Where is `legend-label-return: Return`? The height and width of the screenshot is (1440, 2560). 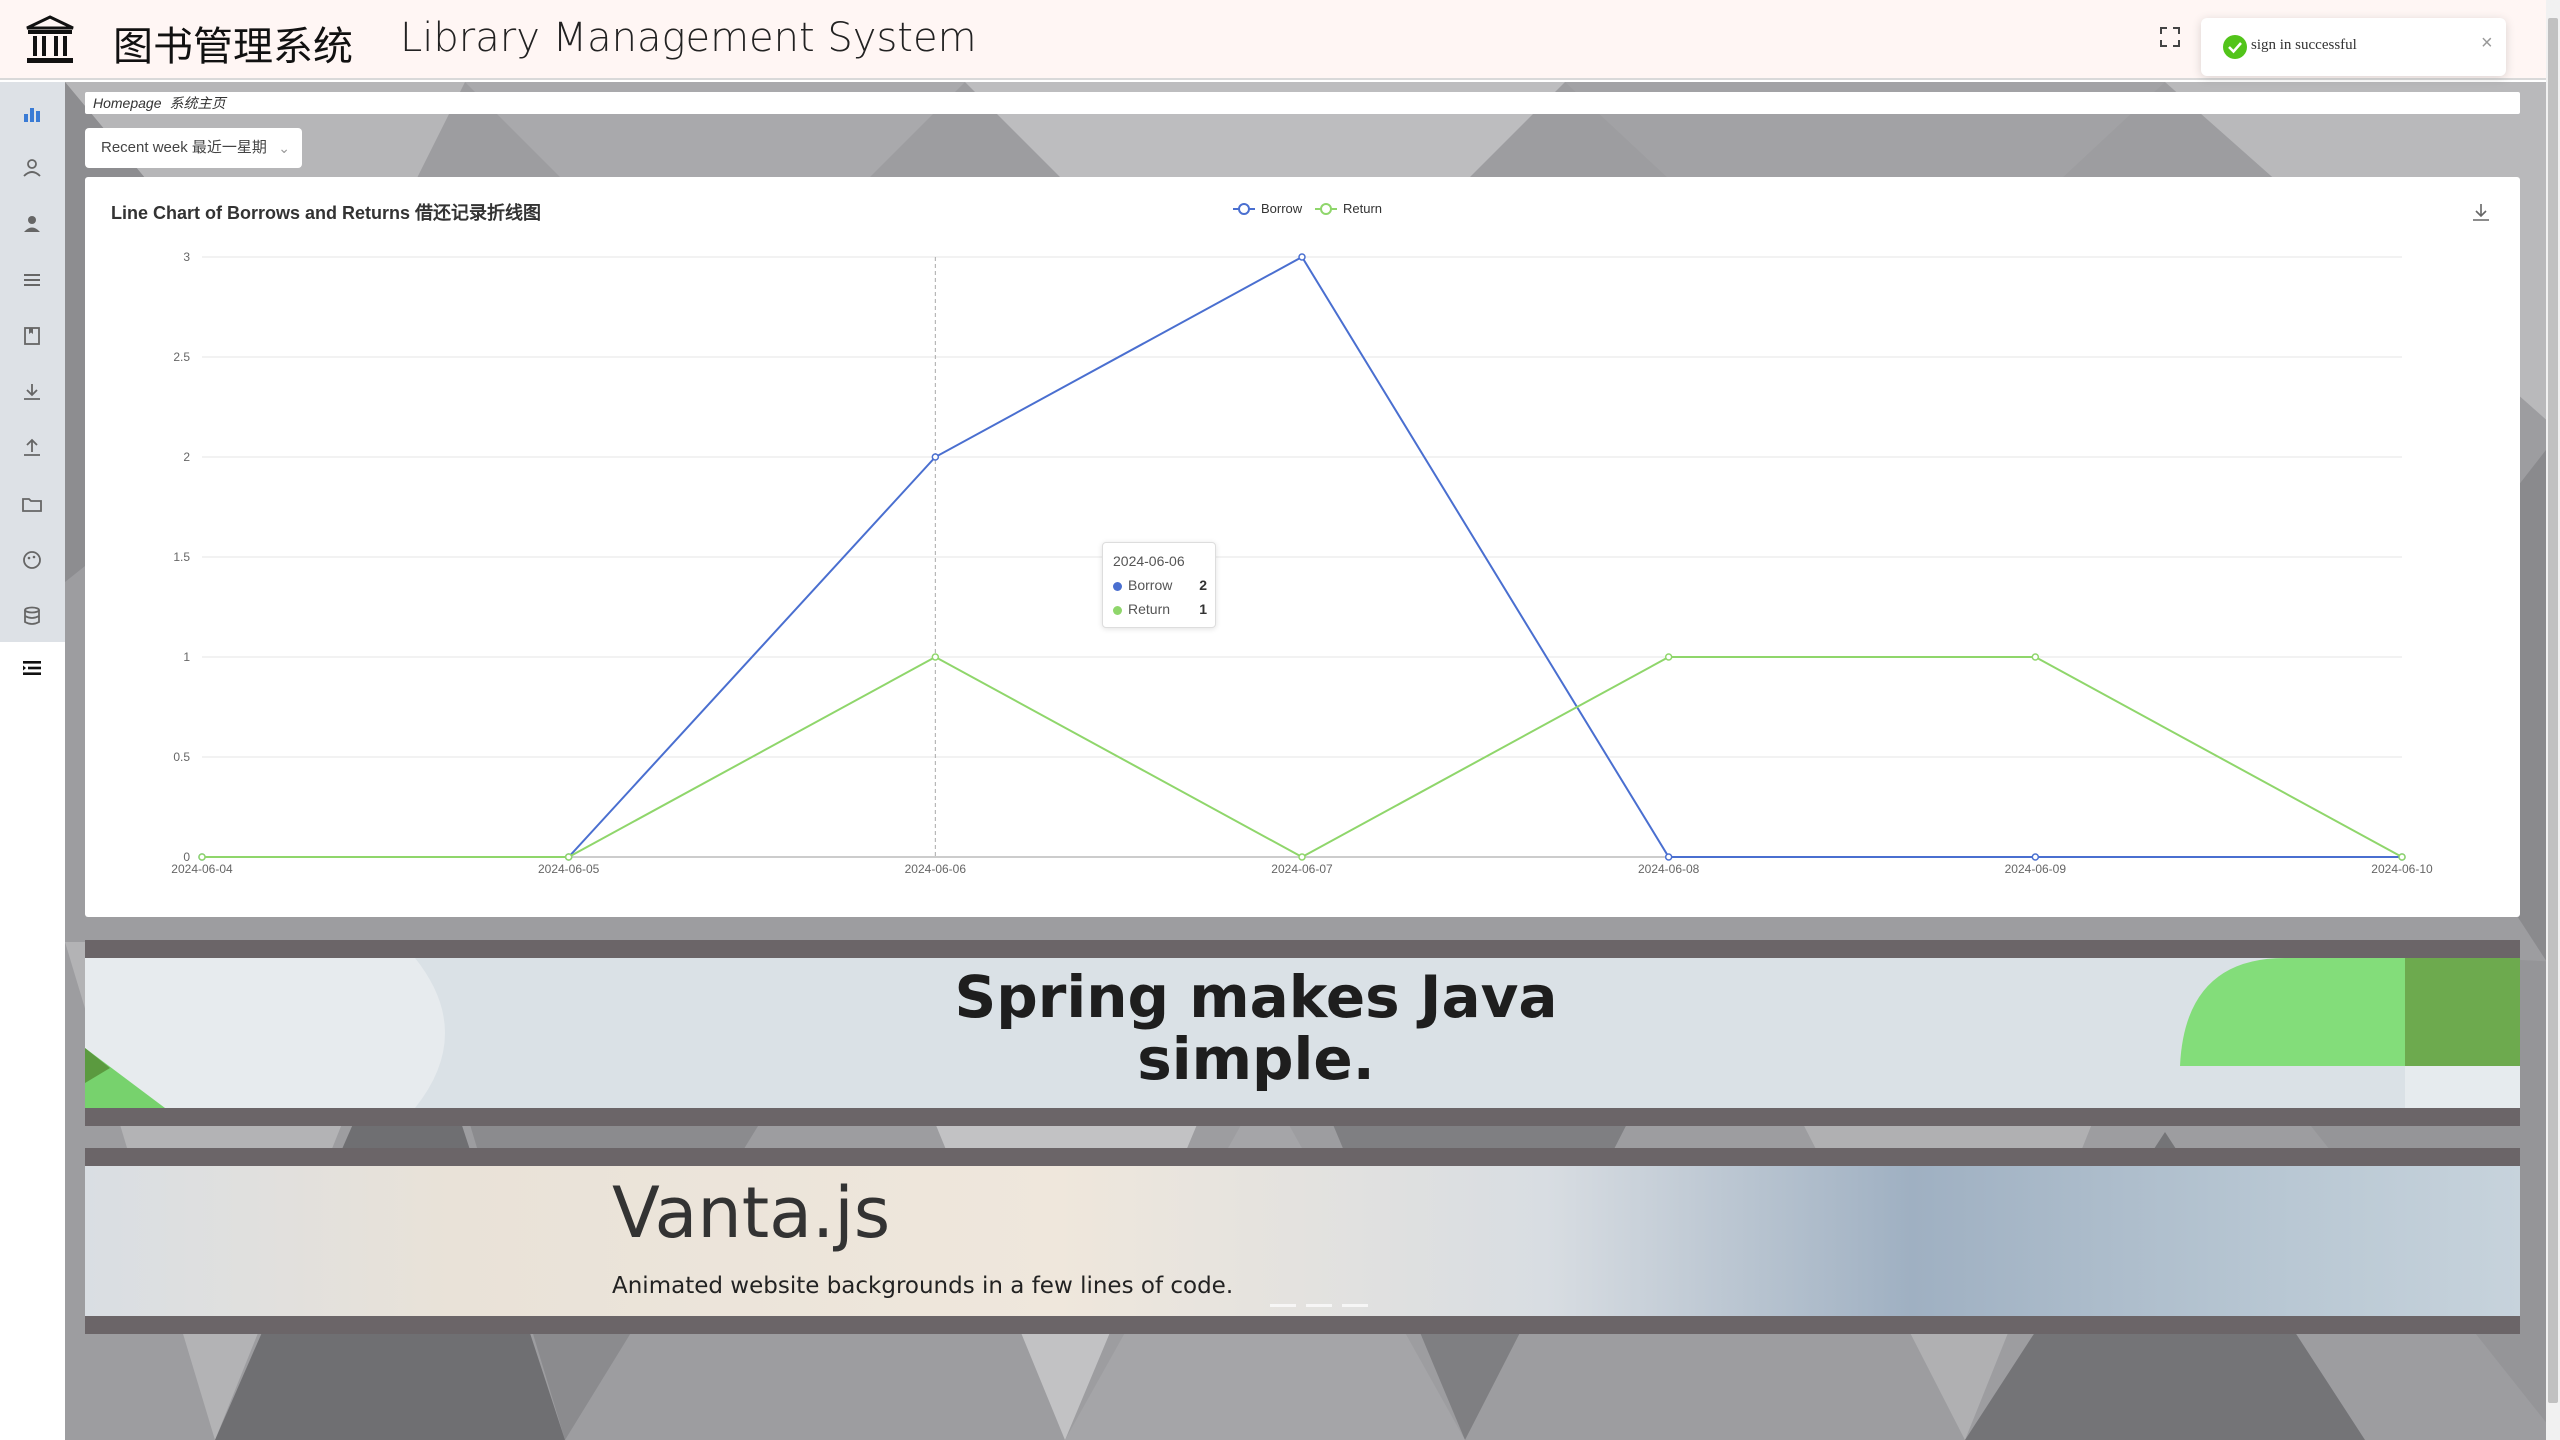 legend-label-return: Return is located at coordinates (1362, 208).